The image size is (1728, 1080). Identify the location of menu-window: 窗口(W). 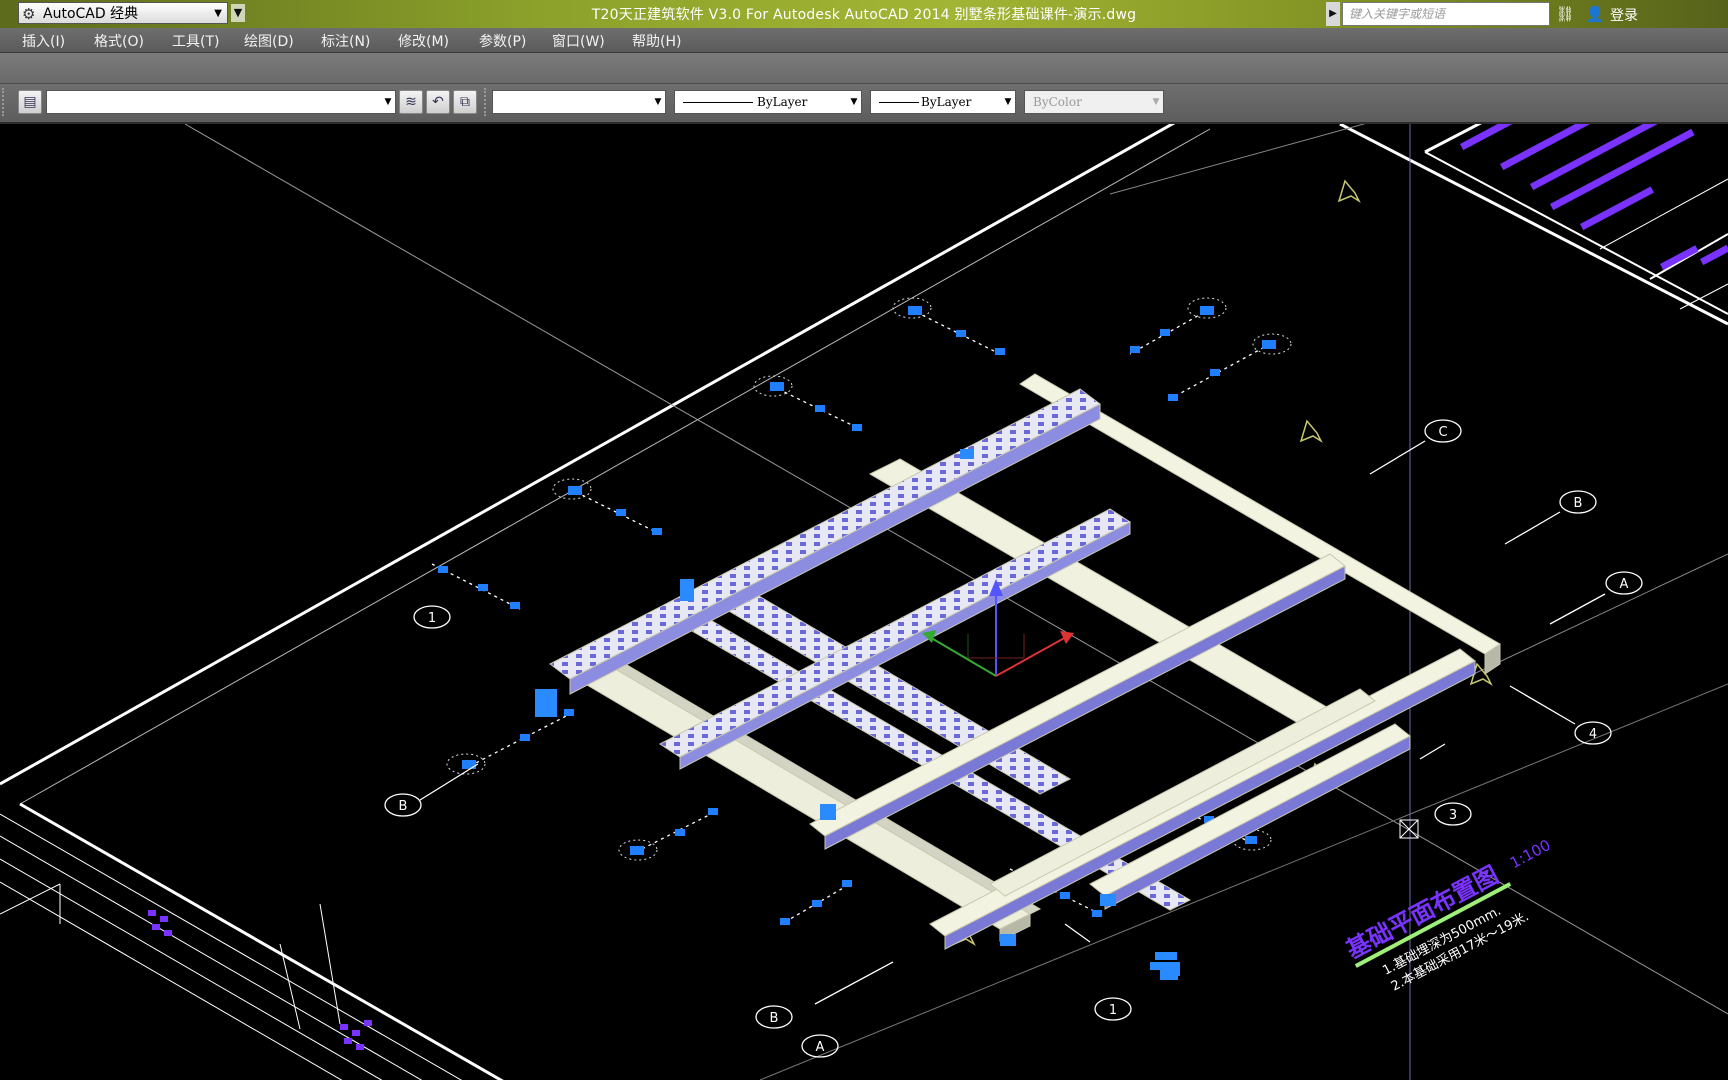
(578, 41).